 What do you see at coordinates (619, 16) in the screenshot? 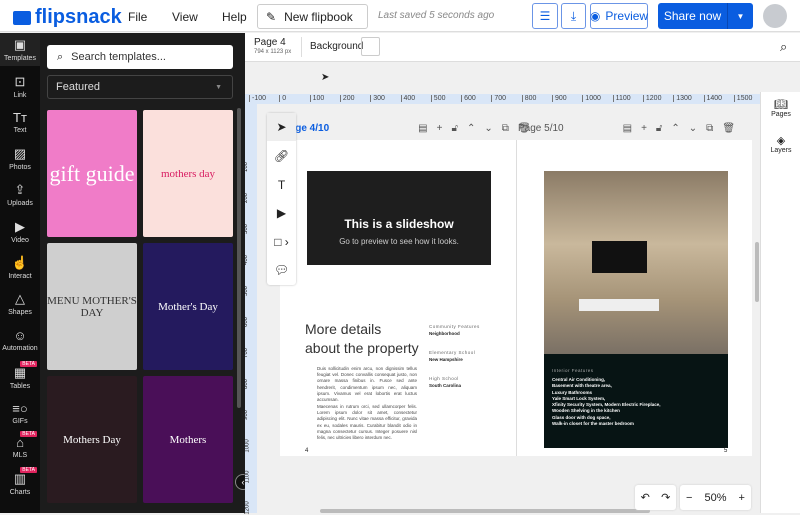
I see `preview-button: ◉ Preview` at bounding box center [619, 16].